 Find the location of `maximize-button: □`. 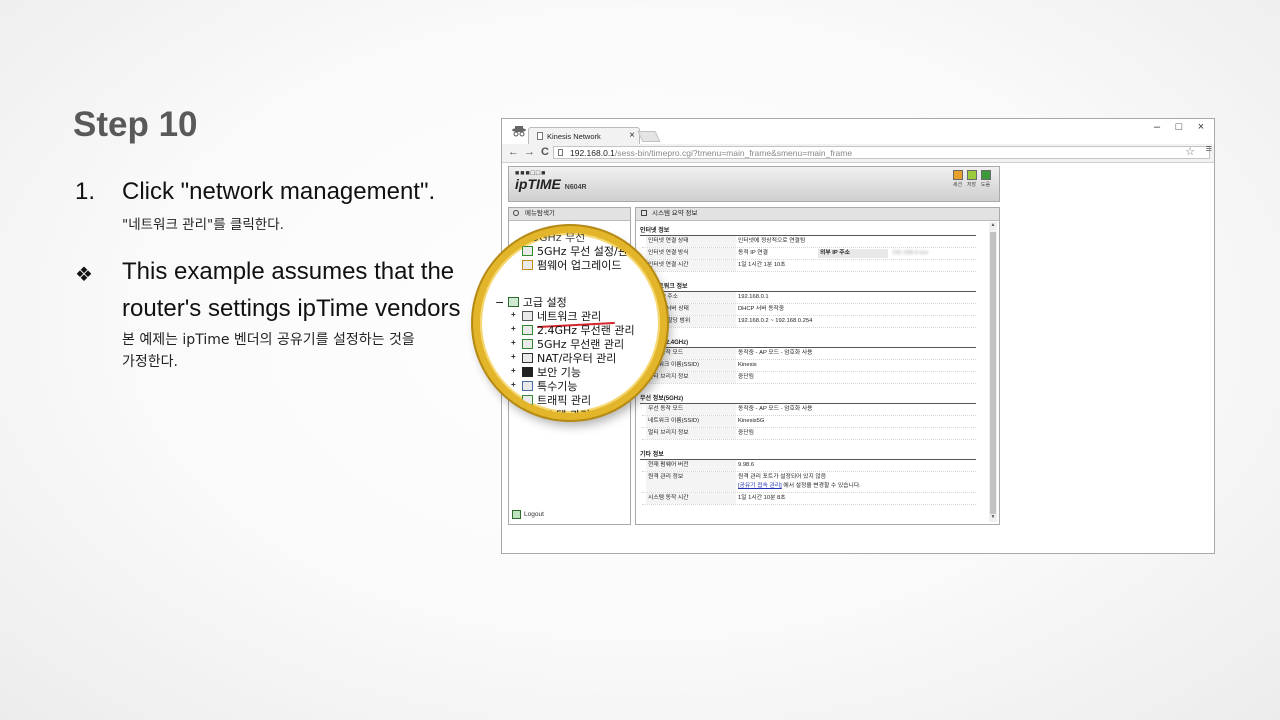

maximize-button: □ is located at coordinates (1179, 127).